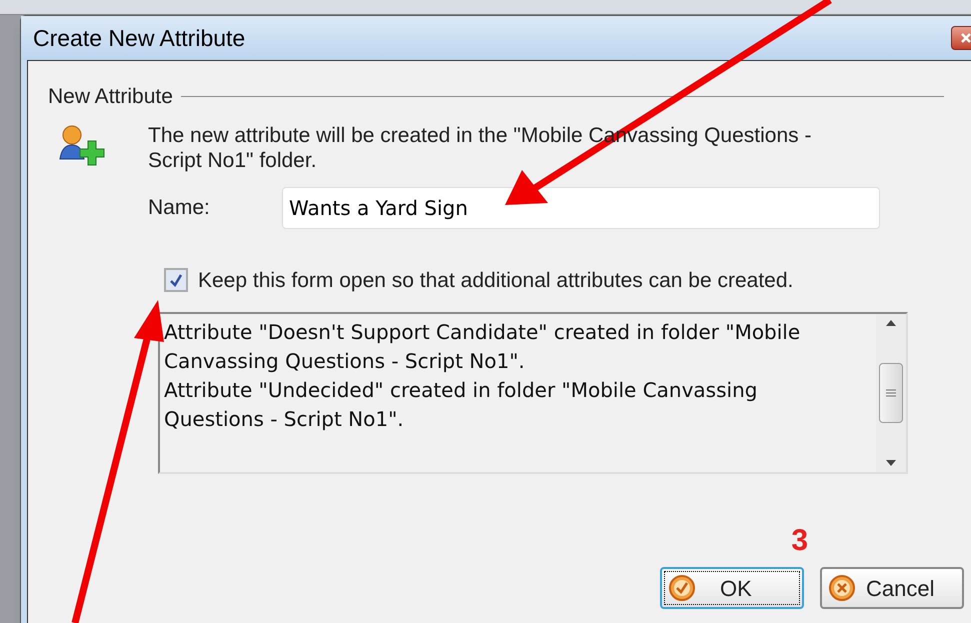  What do you see at coordinates (179, 207) in the screenshot?
I see `name-label: Name:` at bounding box center [179, 207].